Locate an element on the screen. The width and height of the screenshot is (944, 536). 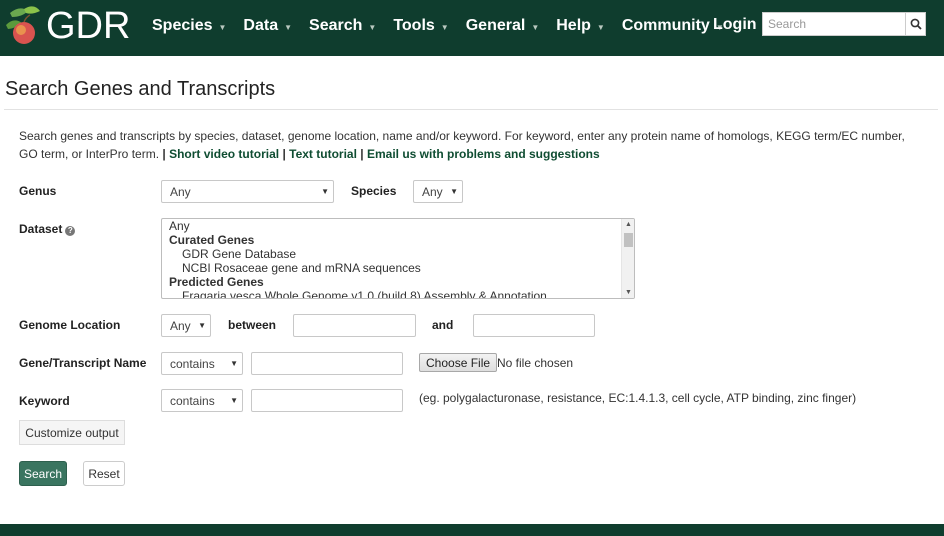
email-us-link: Email us with problems and suggestions is located at coordinates (483, 154).